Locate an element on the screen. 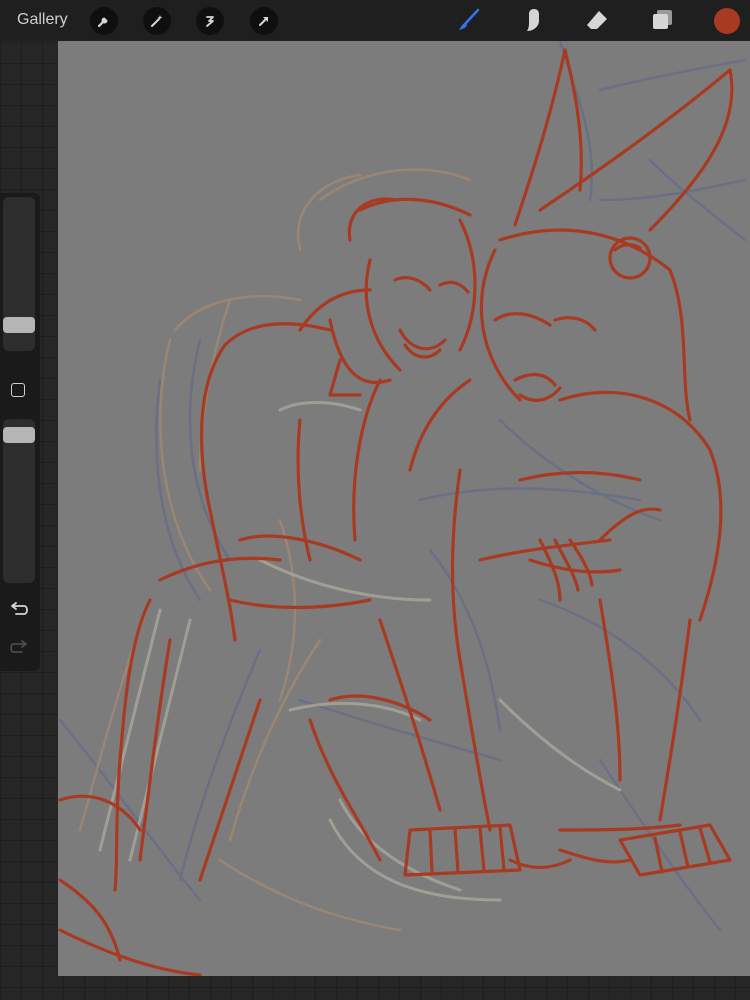 The width and height of the screenshot is (750, 1000). layers-tool-button is located at coordinates (662, 20).